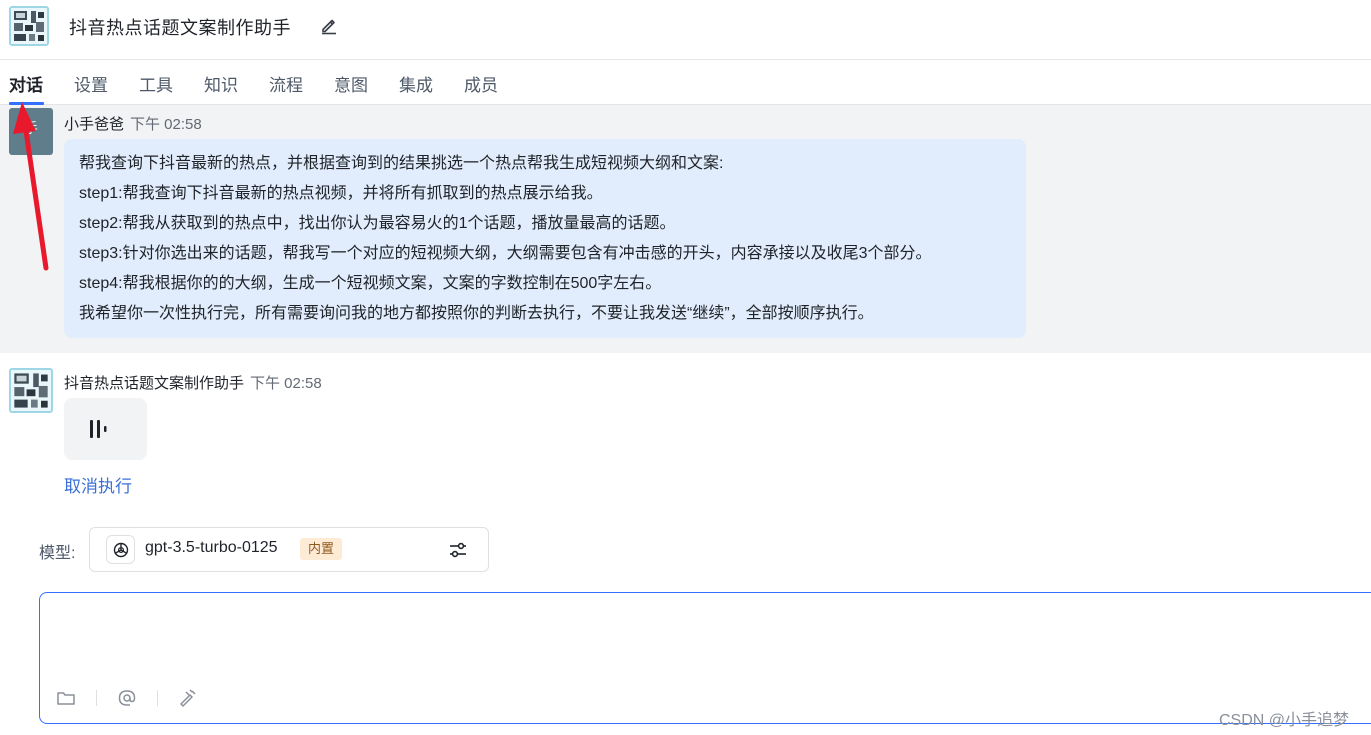 The width and height of the screenshot is (1371, 735). I want to click on app-title: 抖音热点话题文案制作助手, so click(180, 28).